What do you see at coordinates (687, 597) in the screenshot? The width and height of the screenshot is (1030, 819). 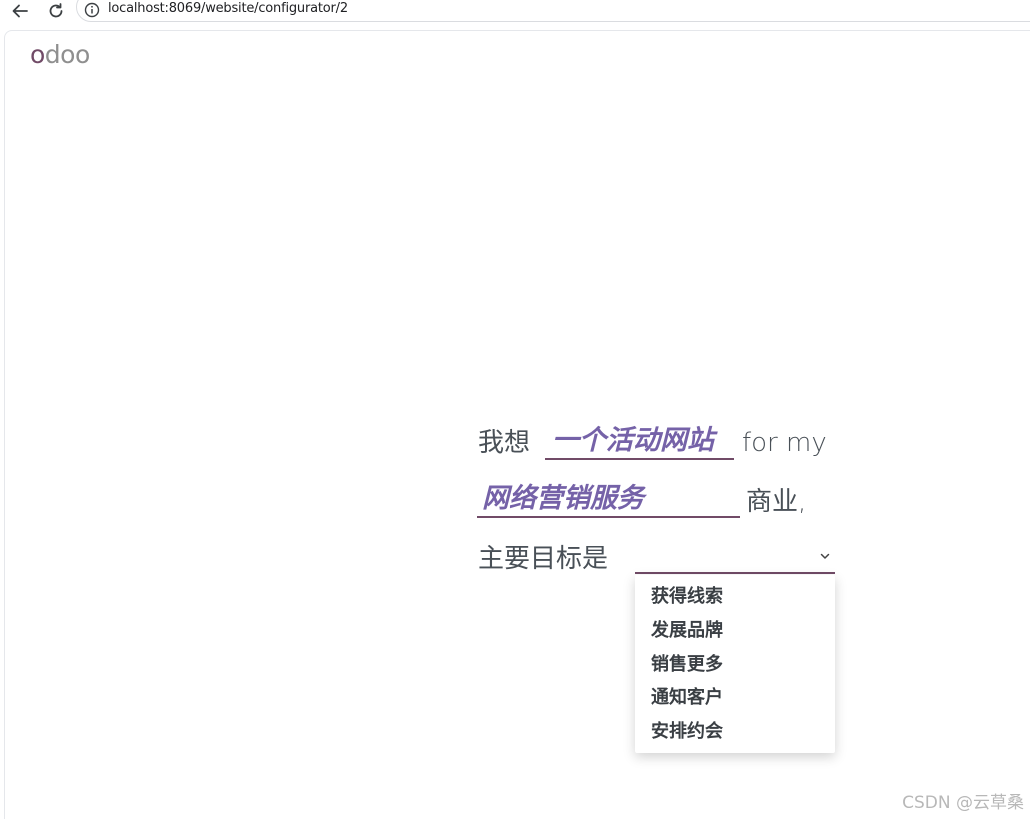 I see `goal-option: 获得线索` at bounding box center [687, 597].